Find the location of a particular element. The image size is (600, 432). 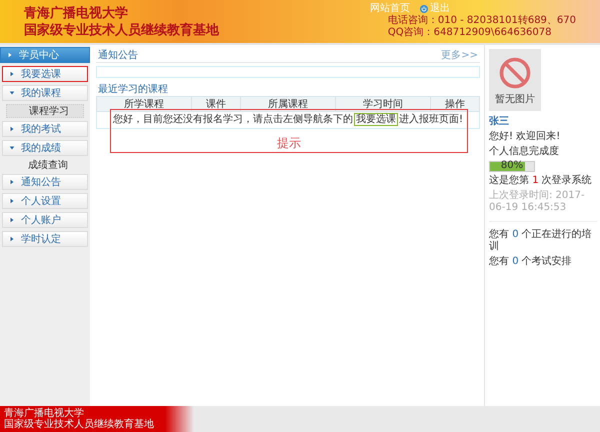

section-title: 通知公告 is located at coordinates (118, 55).